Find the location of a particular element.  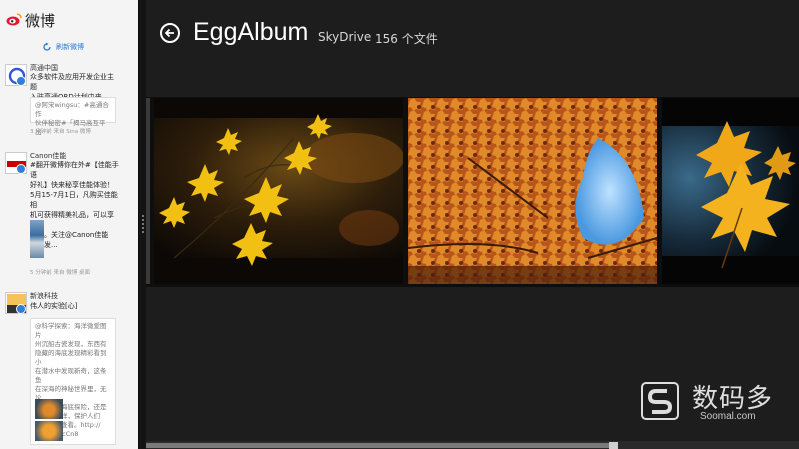

soomal-watermark: 数码多 Soomal.com is located at coordinates (717, 402).